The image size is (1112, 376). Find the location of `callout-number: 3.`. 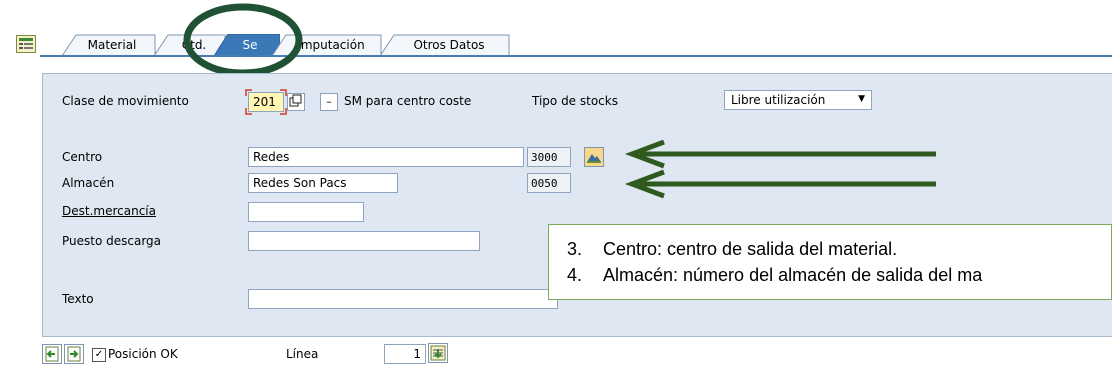

callout-number: 3. is located at coordinates (575, 249).